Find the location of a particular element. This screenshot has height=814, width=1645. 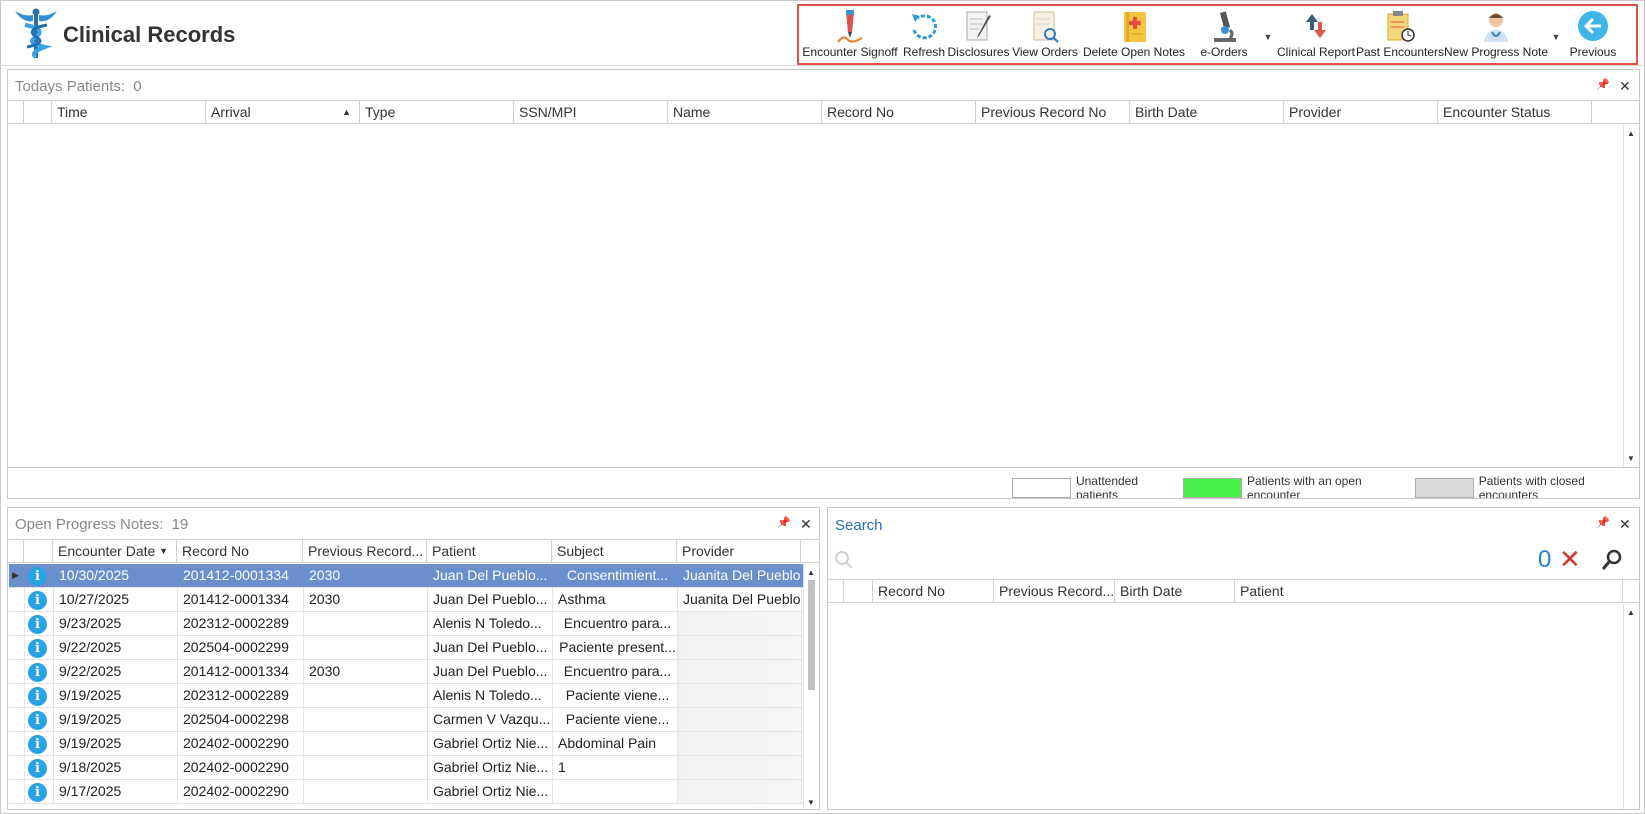

row-indicator-column is located at coordinates (16, 112).